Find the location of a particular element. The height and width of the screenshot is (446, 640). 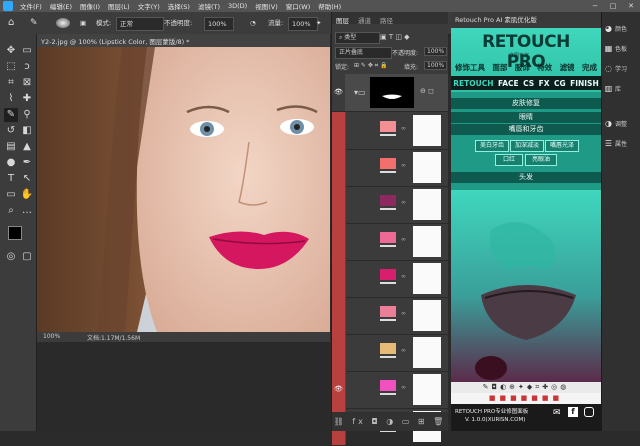

lip-gloss-button: 嘴唇光泽 is located at coordinates (562, 146).